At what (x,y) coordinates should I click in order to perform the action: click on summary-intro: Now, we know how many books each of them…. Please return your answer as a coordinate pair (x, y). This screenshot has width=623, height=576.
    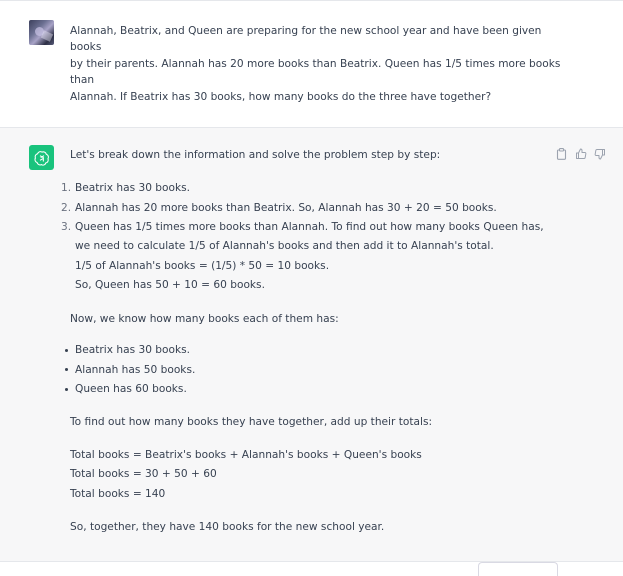
    Looking at the image, I should click on (204, 319).